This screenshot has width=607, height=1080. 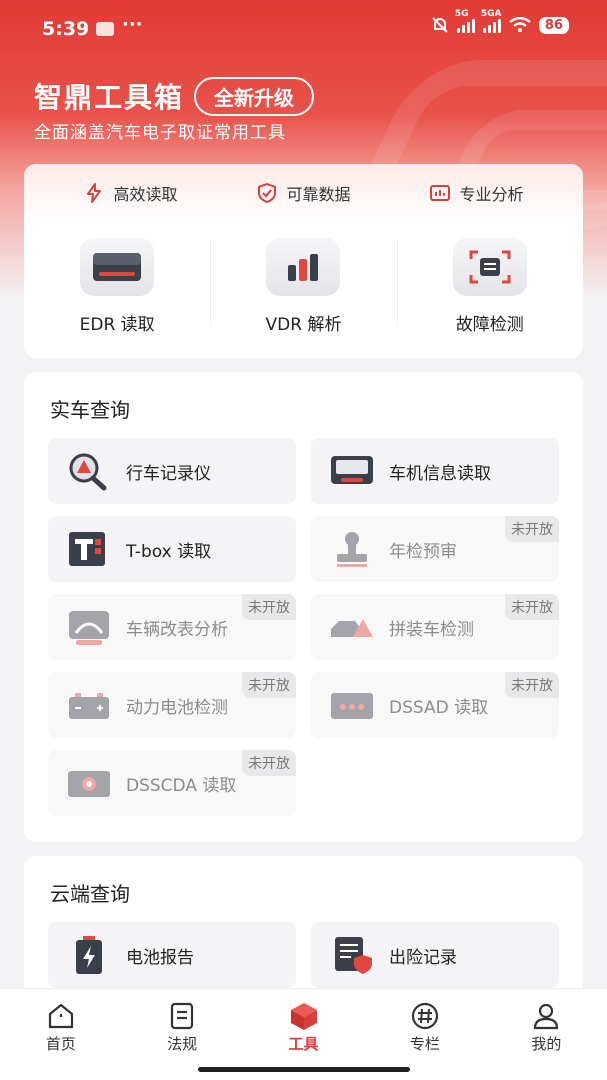 I want to click on dashboard-icon, so click(x=89, y=627).